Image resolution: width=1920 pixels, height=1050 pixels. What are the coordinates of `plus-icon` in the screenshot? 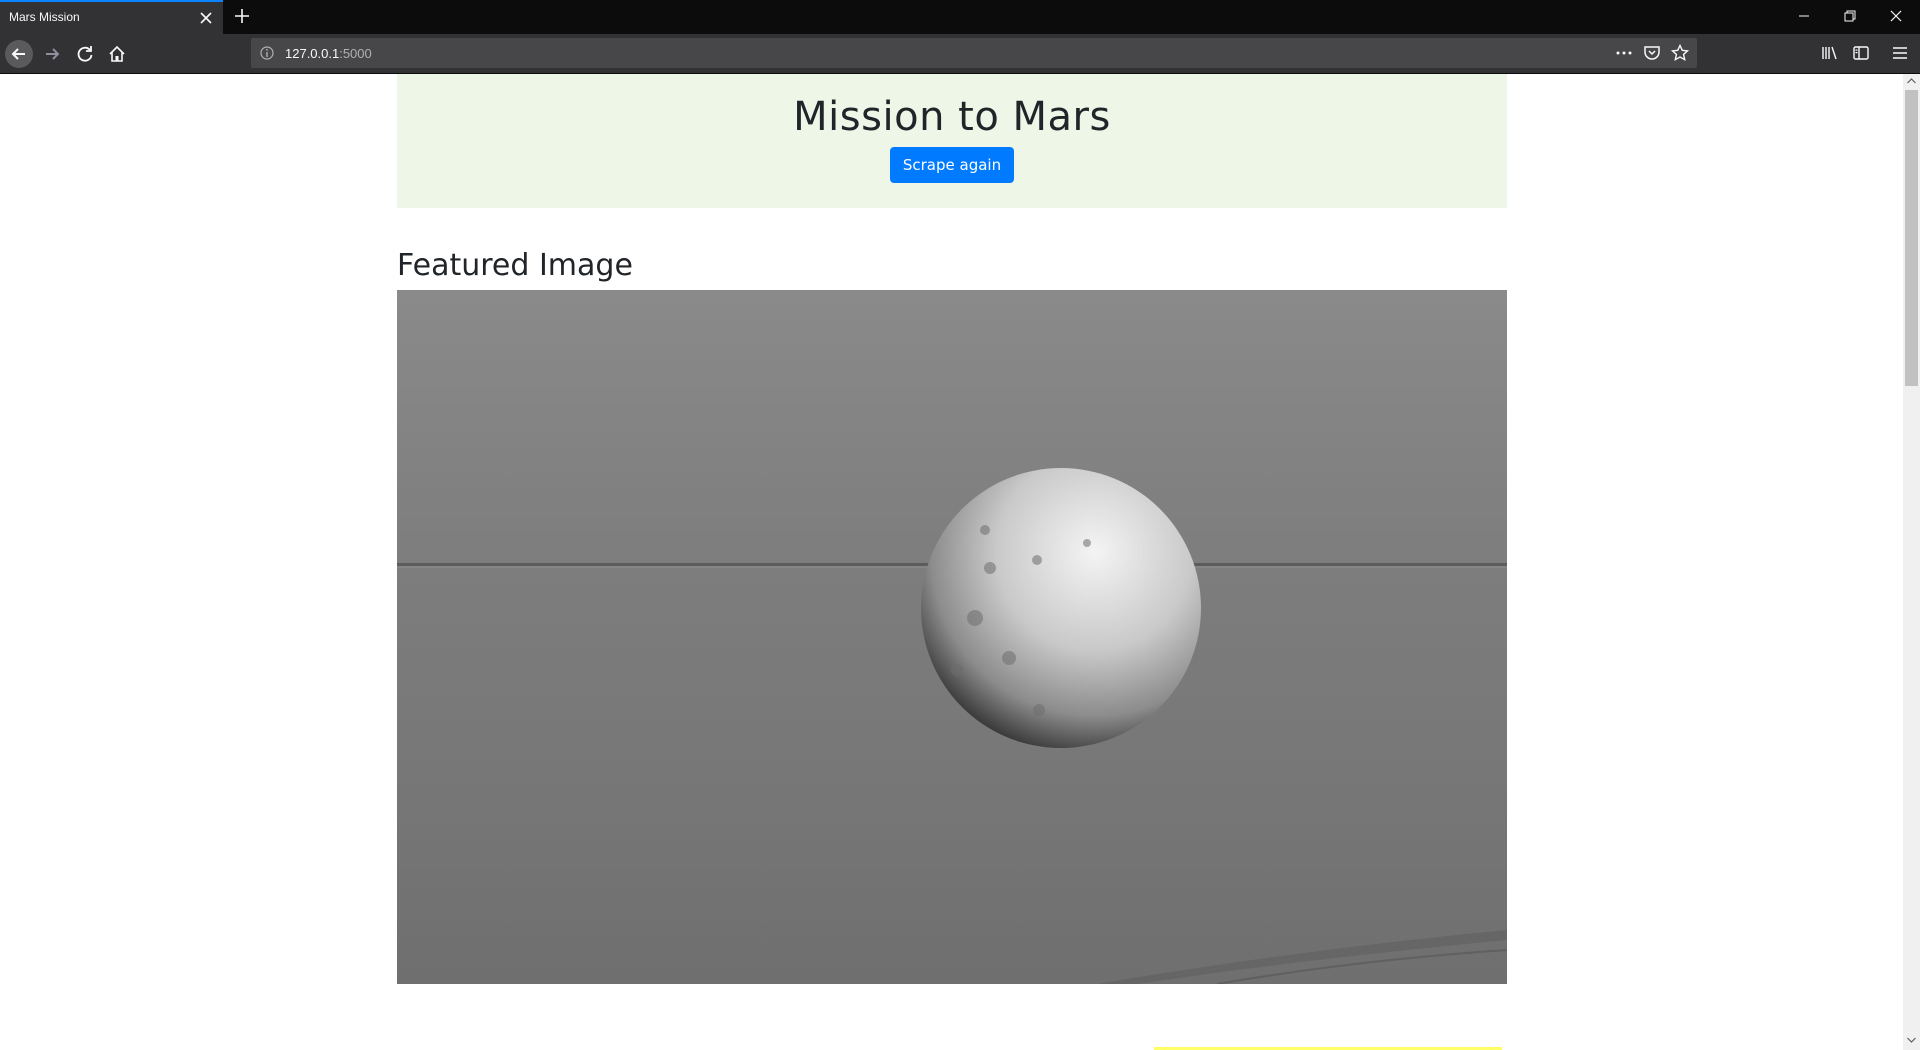 It's located at (242, 16).